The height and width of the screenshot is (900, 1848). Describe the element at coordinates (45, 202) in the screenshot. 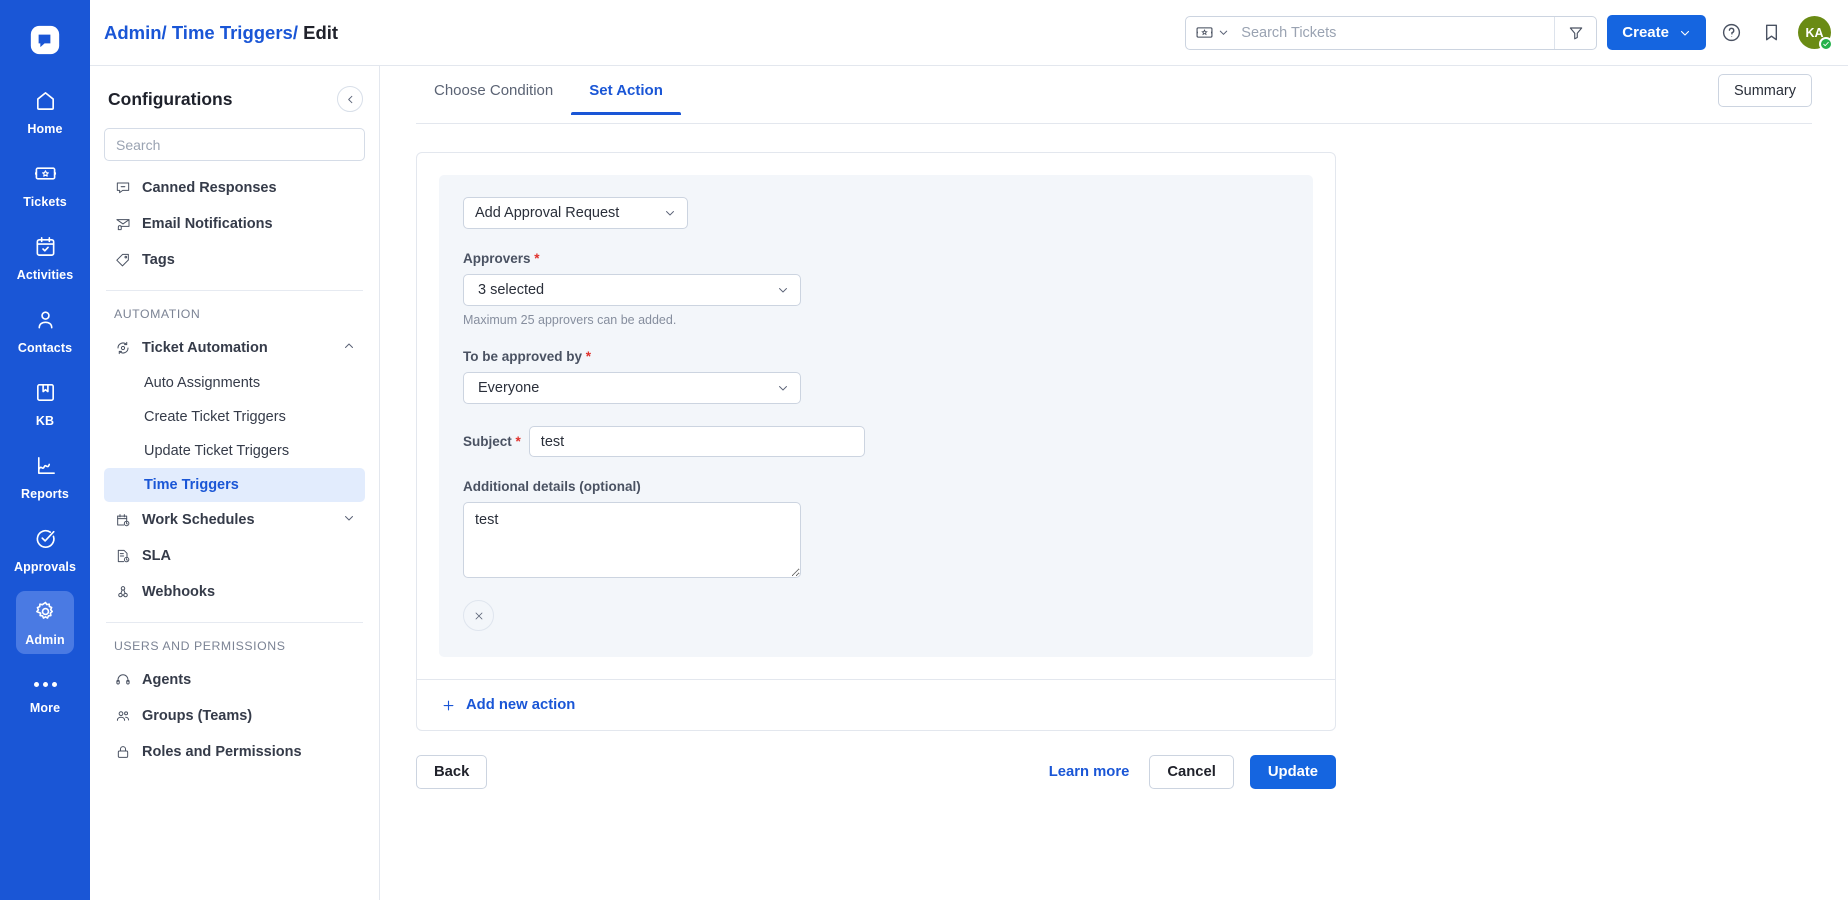

I see `rail-label: Tickets` at that location.